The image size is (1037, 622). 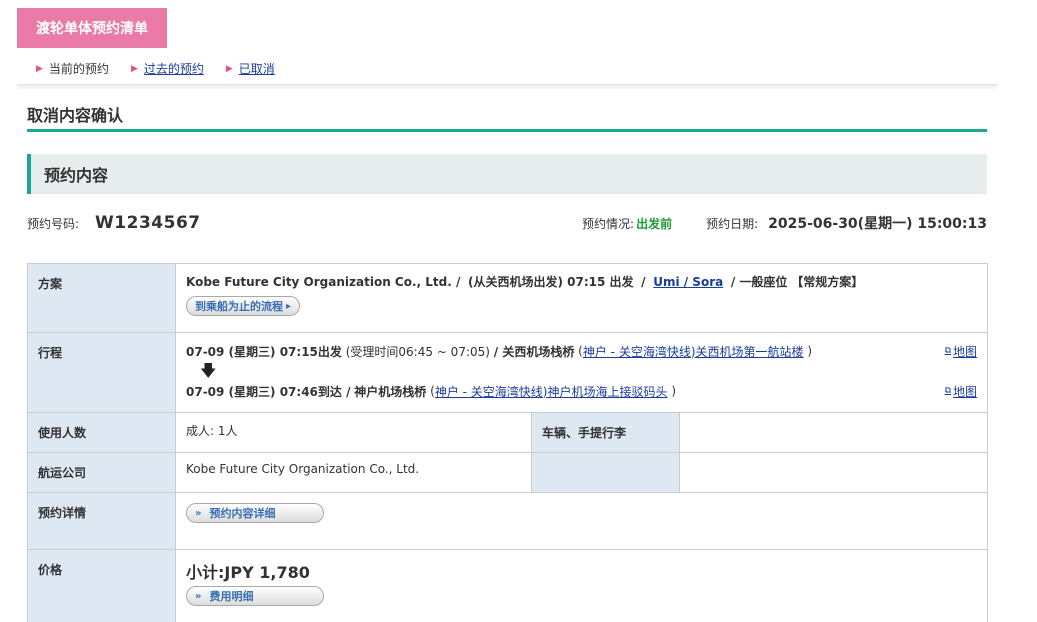 I want to click on ship-link: Umi / Sora, so click(x=688, y=282).